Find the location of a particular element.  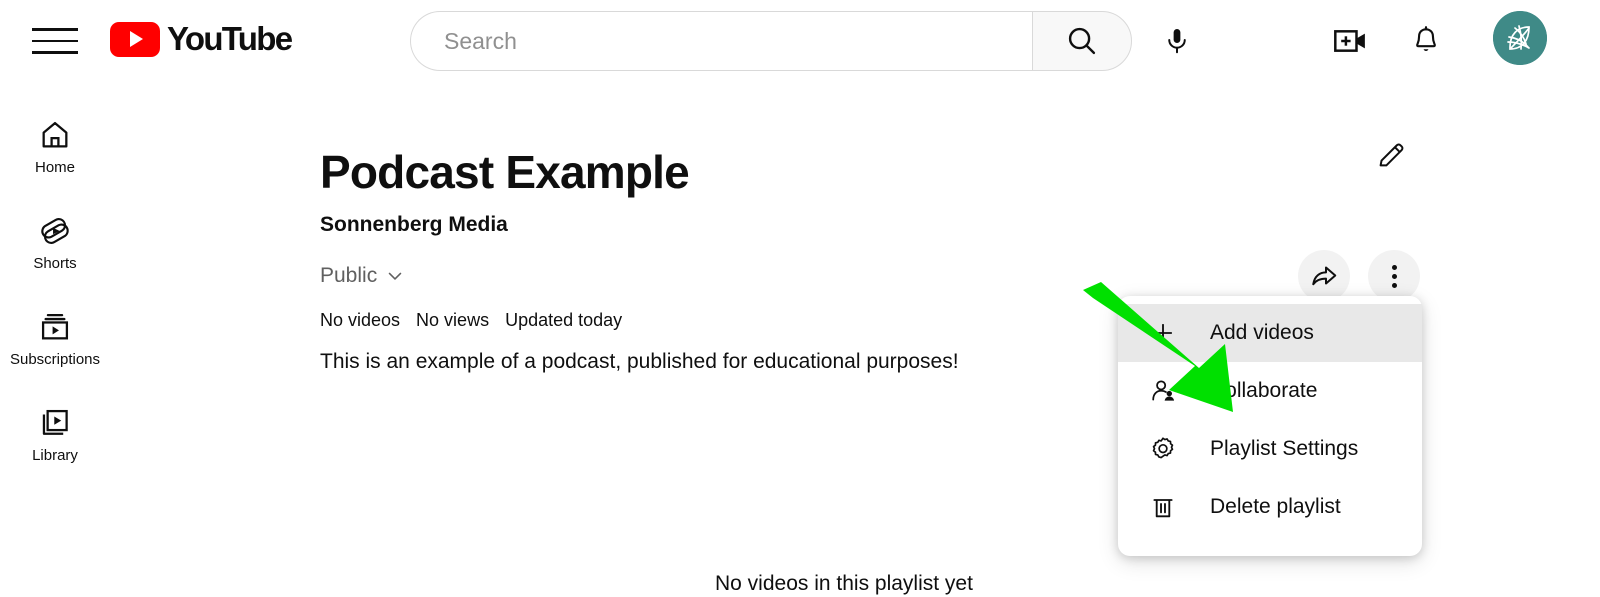

microphone-icon is located at coordinates (1177, 41).